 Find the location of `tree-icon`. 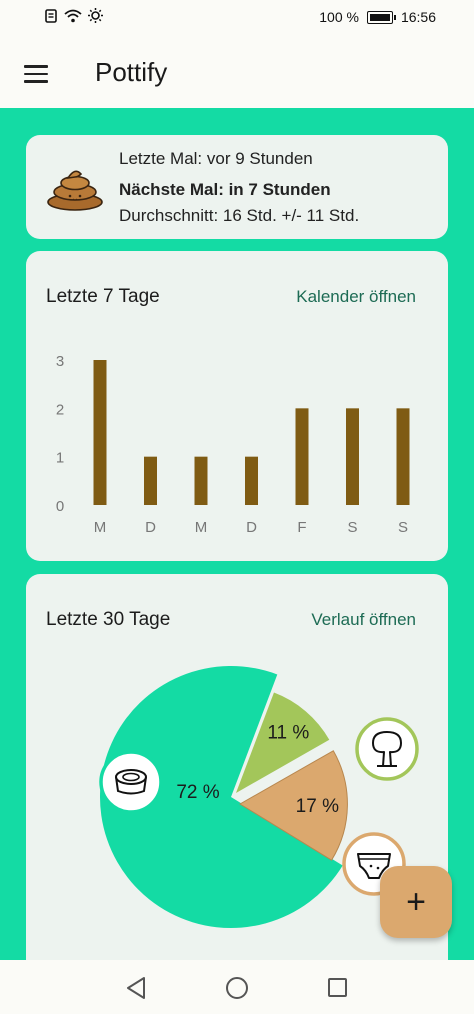

tree-icon is located at coordinates (387, 749).